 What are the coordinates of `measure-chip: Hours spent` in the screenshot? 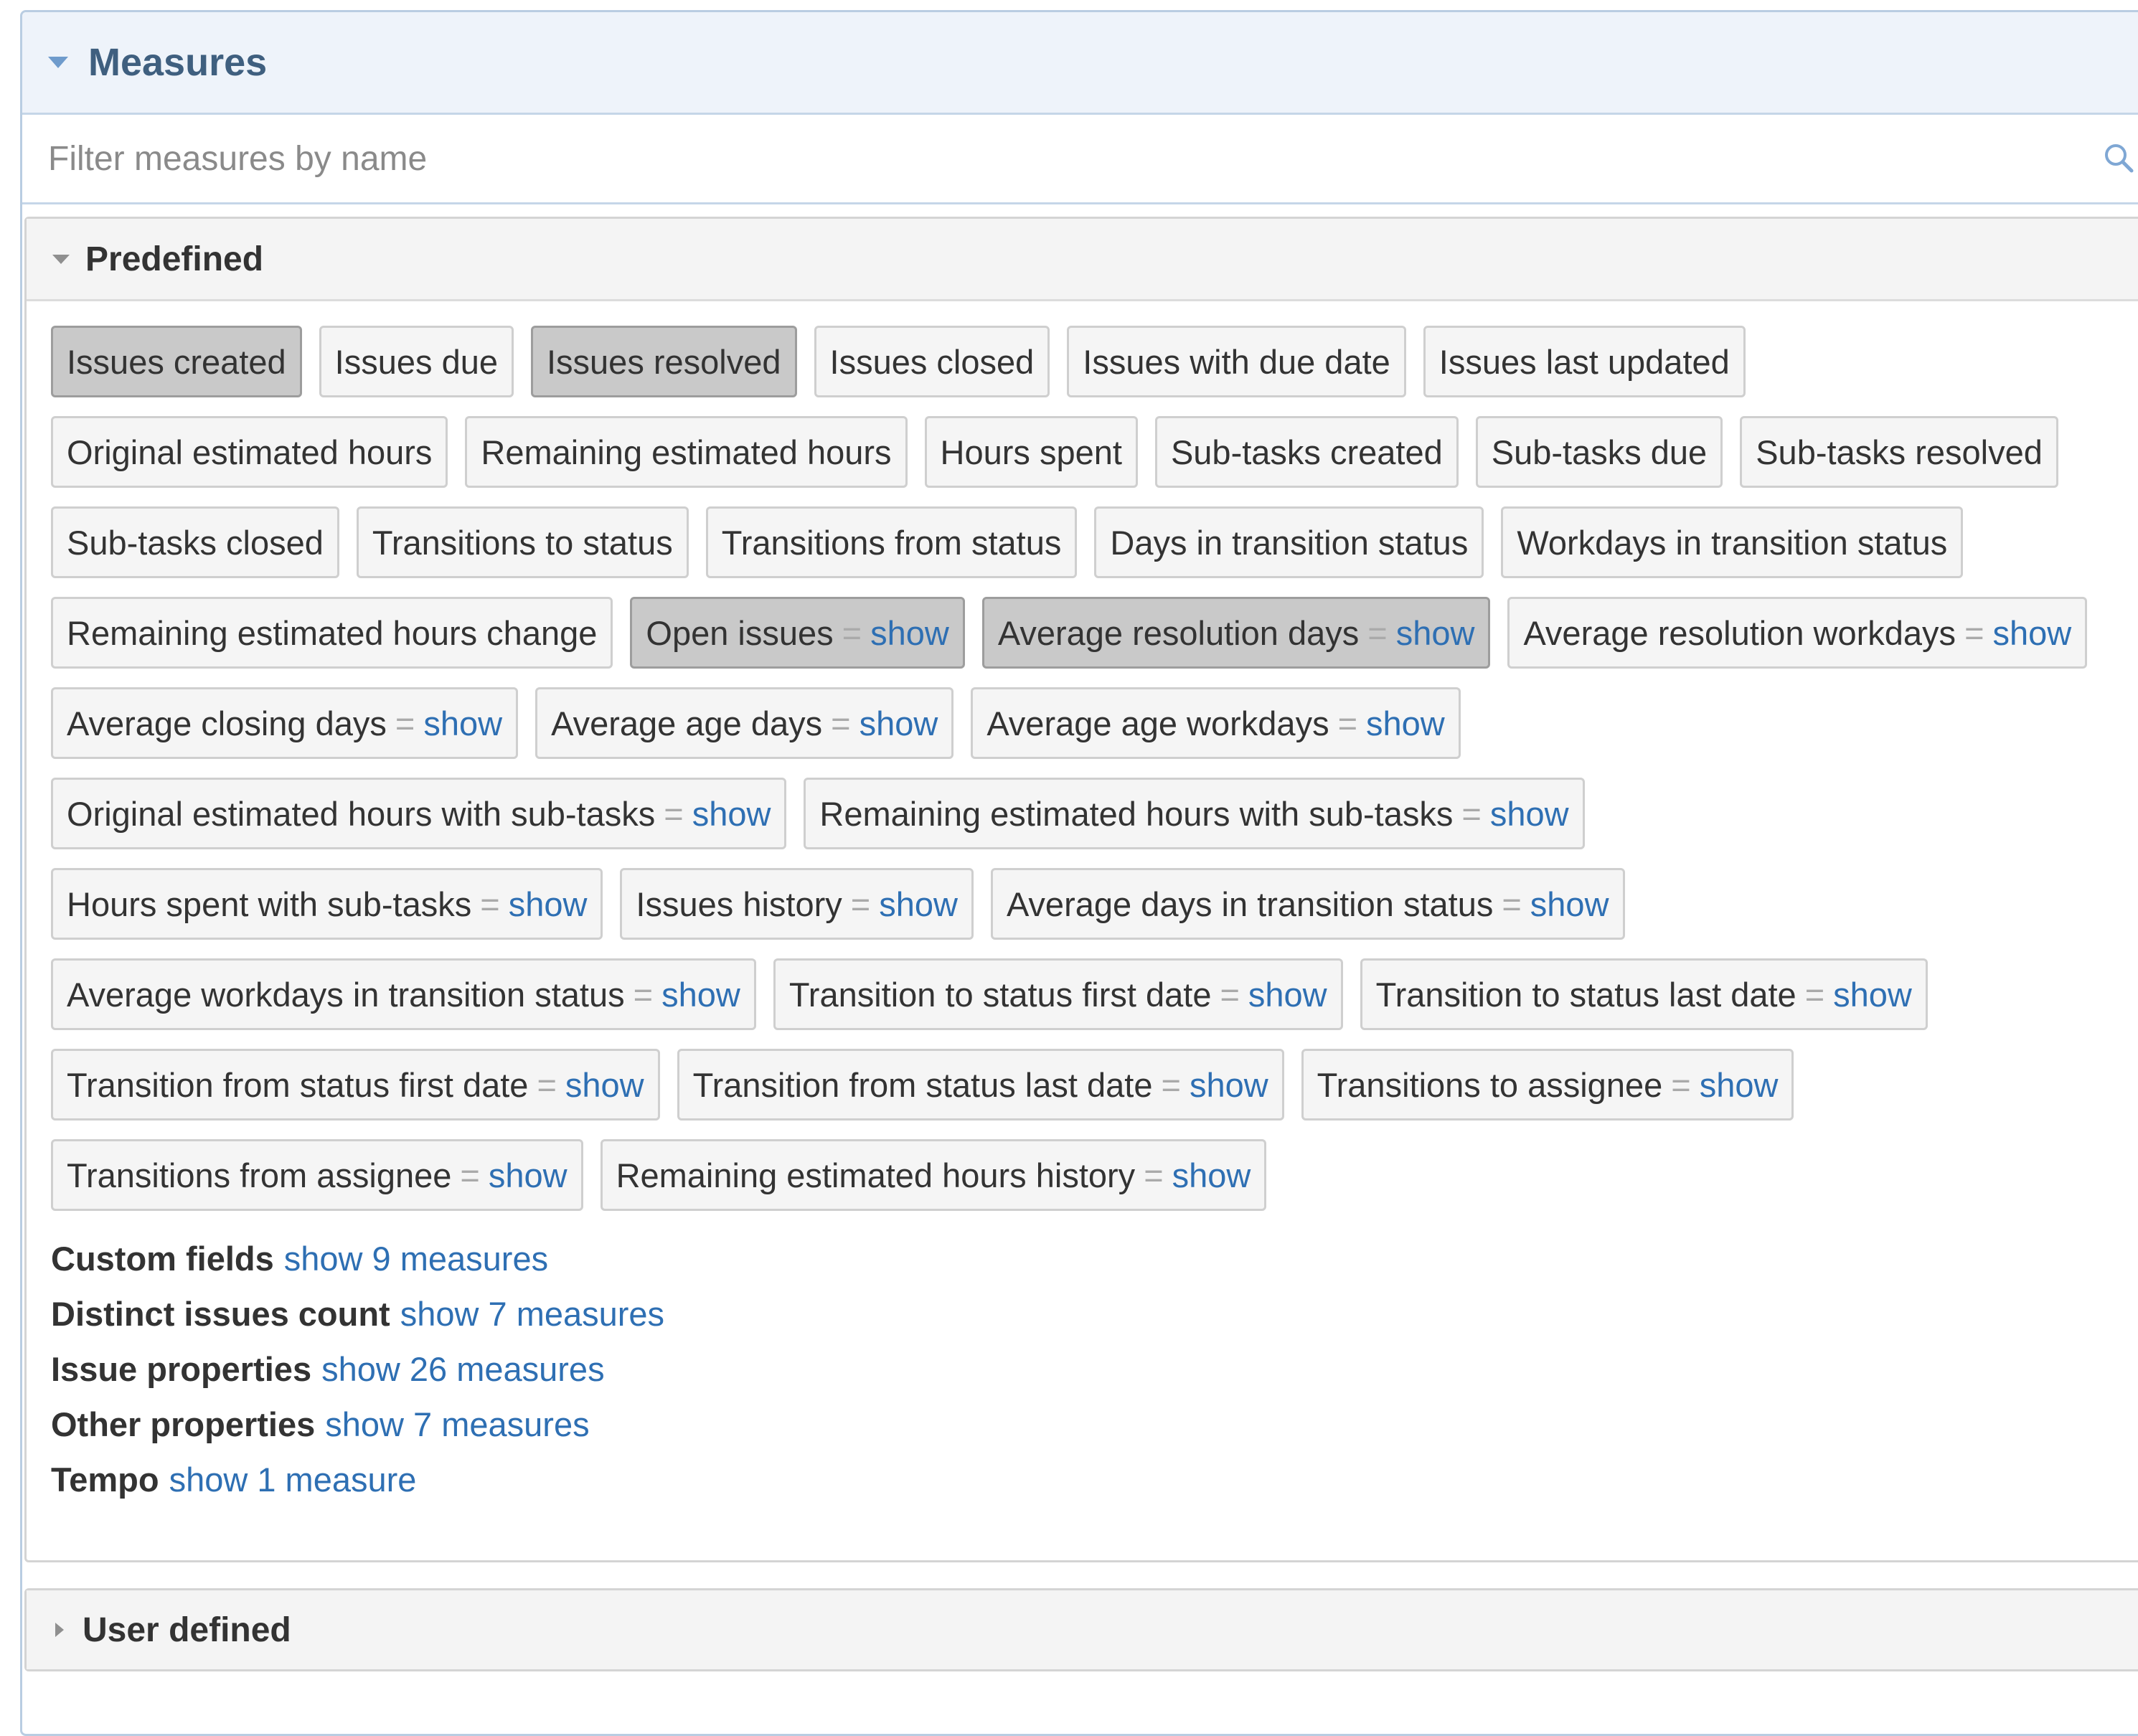 It's located at (1031, 452).